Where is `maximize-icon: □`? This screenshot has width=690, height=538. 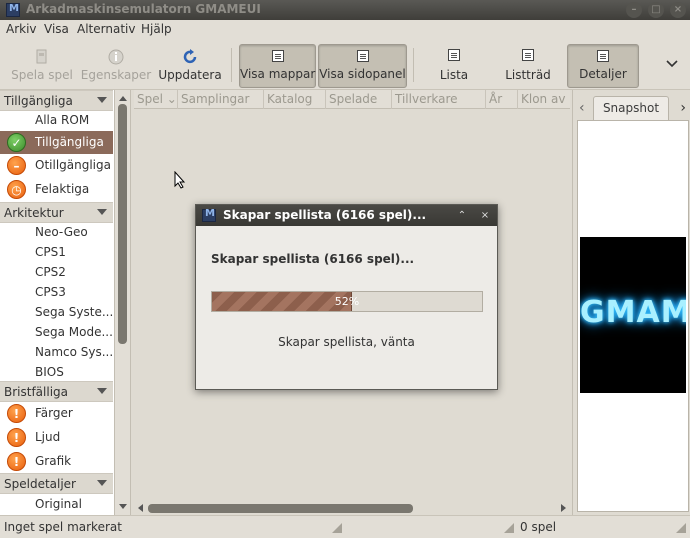 maximize-icon: □ is located at coordinates (656, 10).